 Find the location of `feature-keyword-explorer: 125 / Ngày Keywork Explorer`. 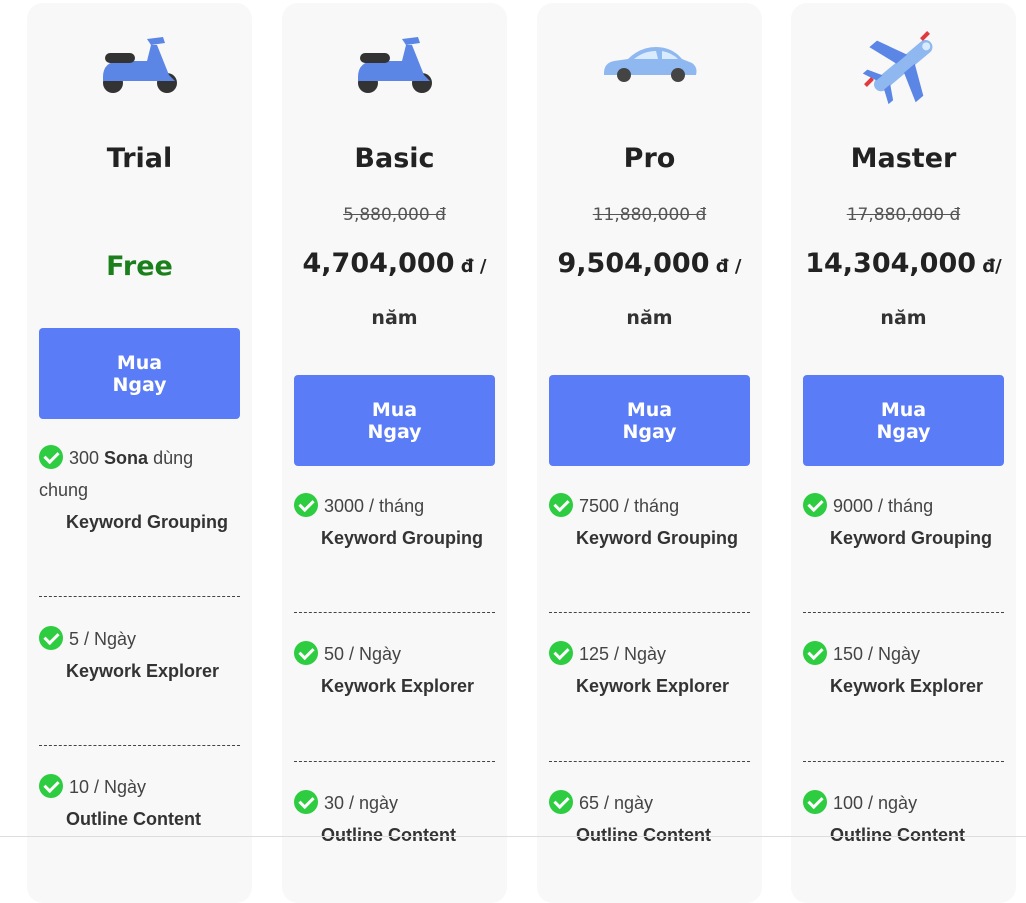

feature-keyword-explorer: 125 / Ngày Keywork Explorer is located at coordinates (649, 670).